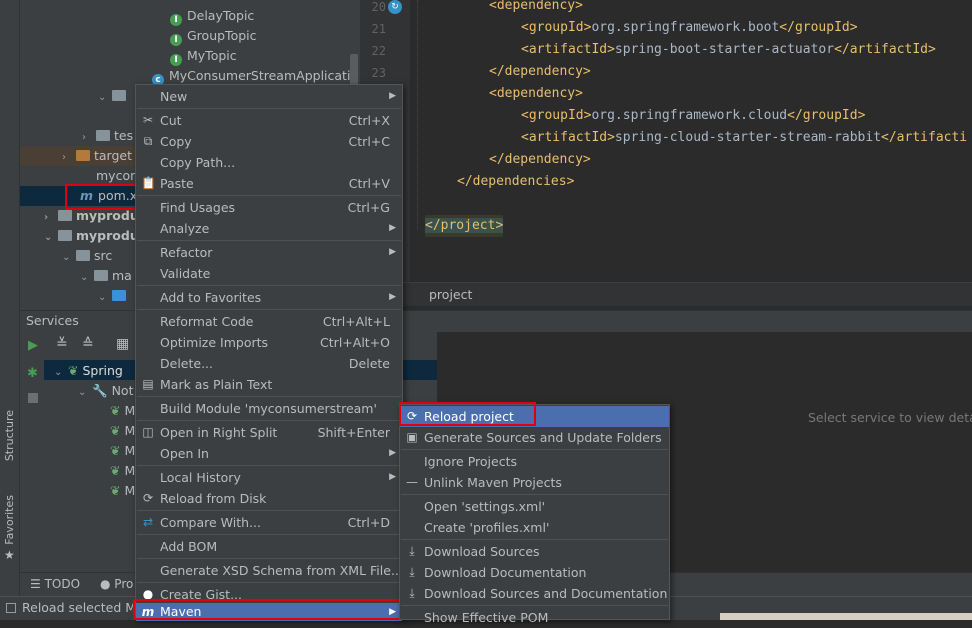 Image resolution: width=972 pixels, height=628 pixels. What do you see at coordinates (212, 55) in the screenshot?
I see `tree-item-label: MyTopic` at bounding box center [212, 55].